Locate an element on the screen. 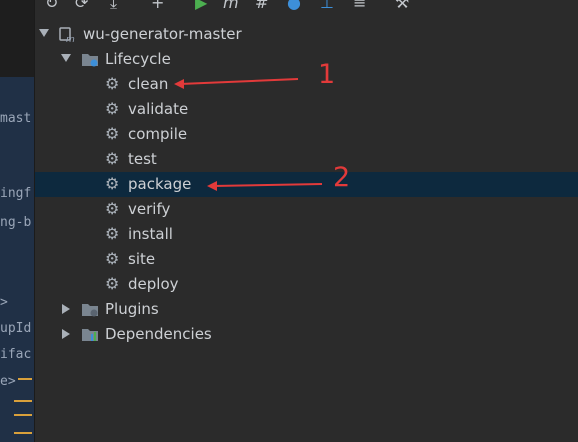  annotation-layer is located at coordinates (248, 134).